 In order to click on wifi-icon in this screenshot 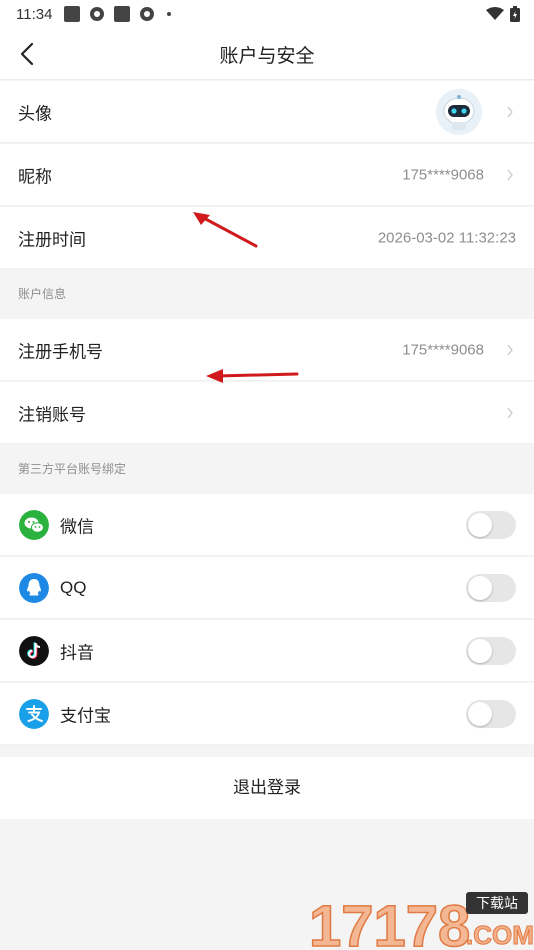, I will do `click(495, 13)`.